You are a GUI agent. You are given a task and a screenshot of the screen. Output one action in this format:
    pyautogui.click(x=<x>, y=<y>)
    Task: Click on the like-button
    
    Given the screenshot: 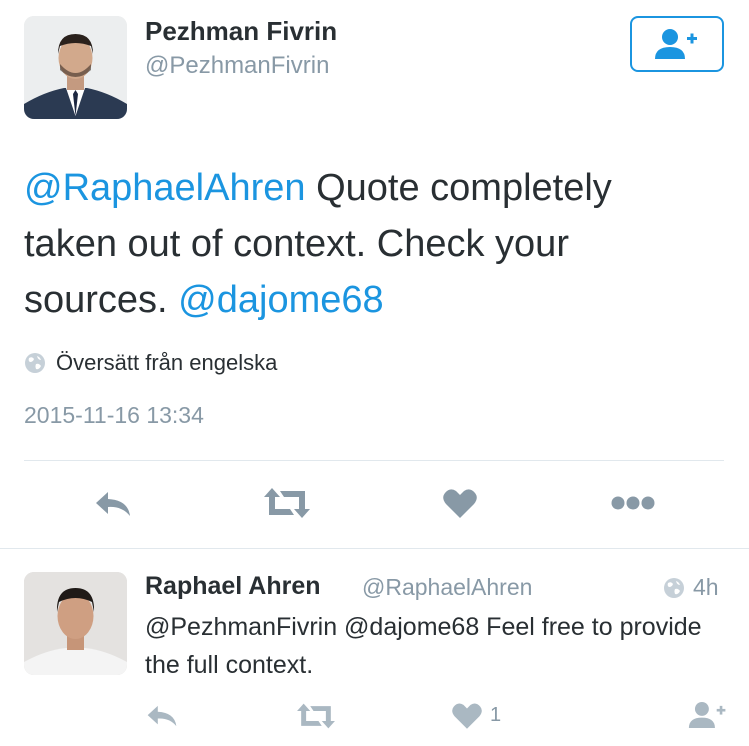 What is the action you would take?
    pyautogui.click(x=460, y=503)
    